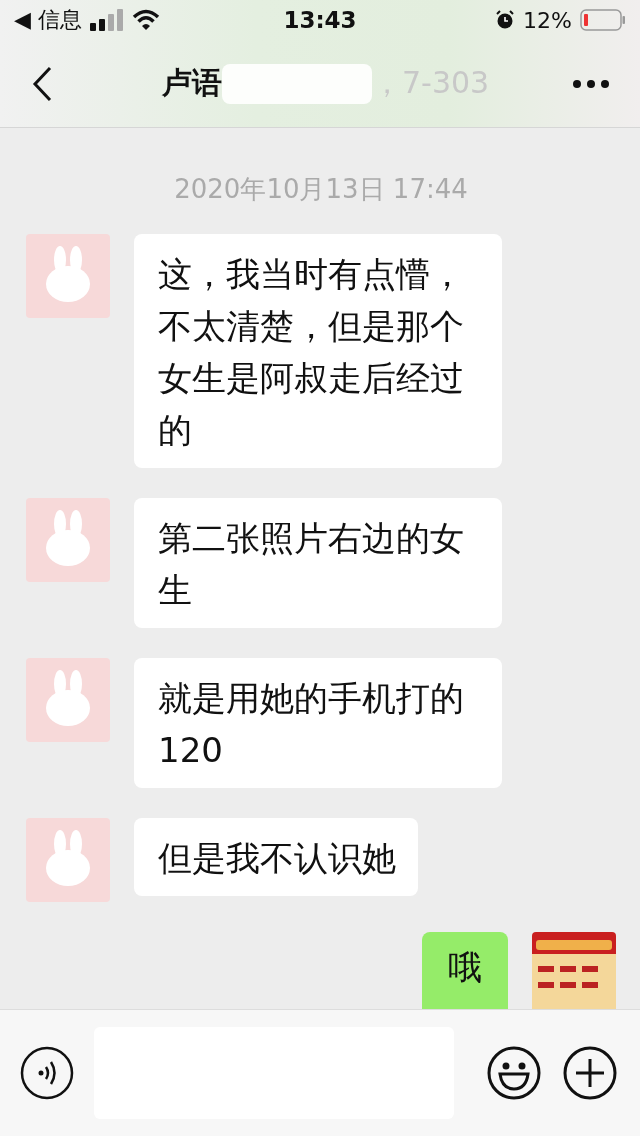 The image size is (640, 1136). Describe the element at coordinates (47, 1073) in the screenshot. I see `voice-icon` at that location.